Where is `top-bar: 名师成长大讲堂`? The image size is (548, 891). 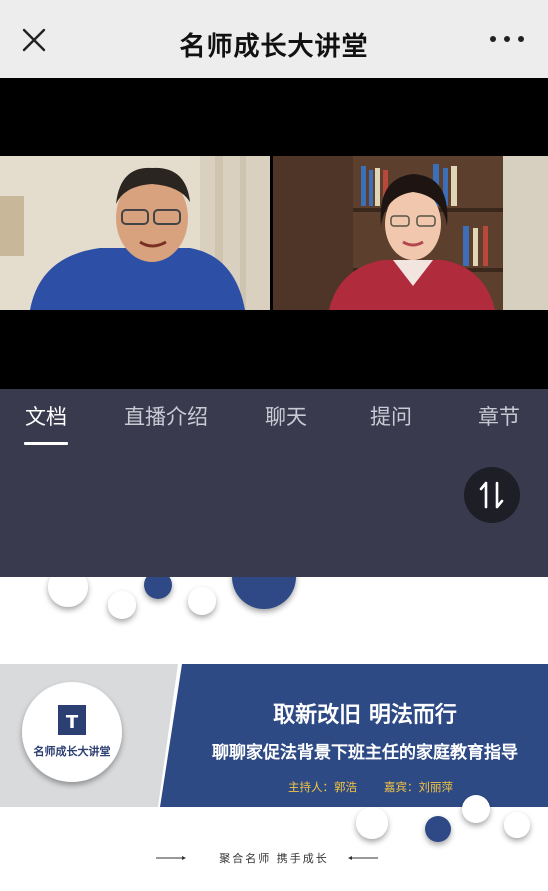 top-bar: 名师成长大讲堂 is located at coordinates (274, 39).